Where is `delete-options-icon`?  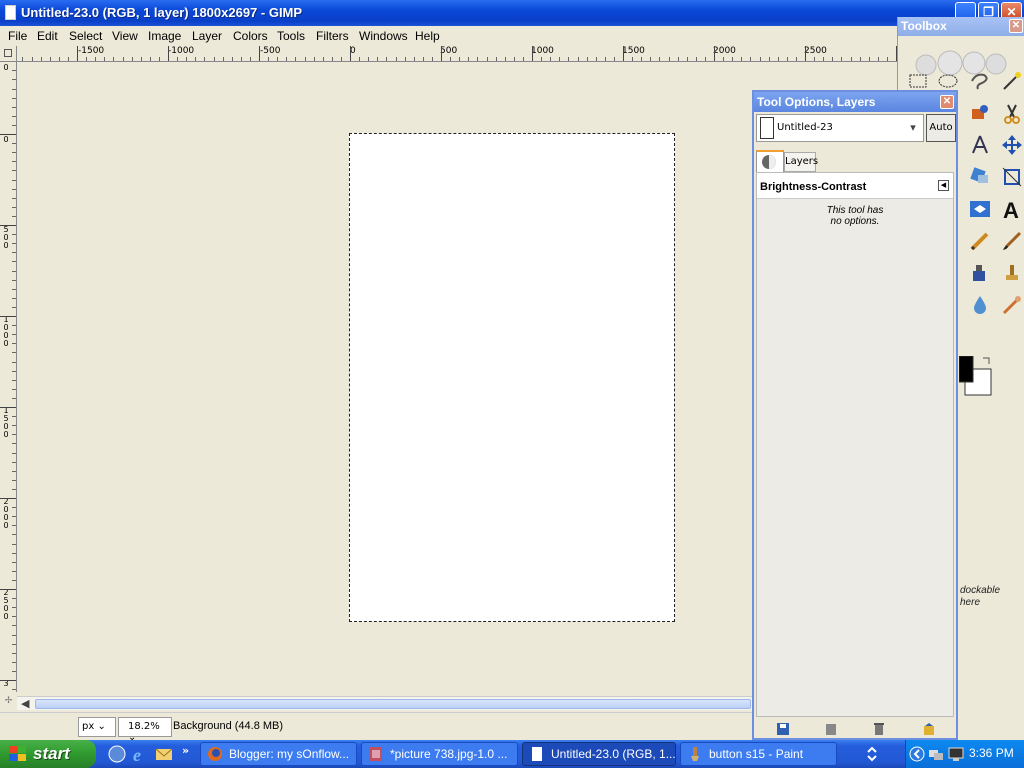
delete-options-icon is located at coordinates (879, 729).